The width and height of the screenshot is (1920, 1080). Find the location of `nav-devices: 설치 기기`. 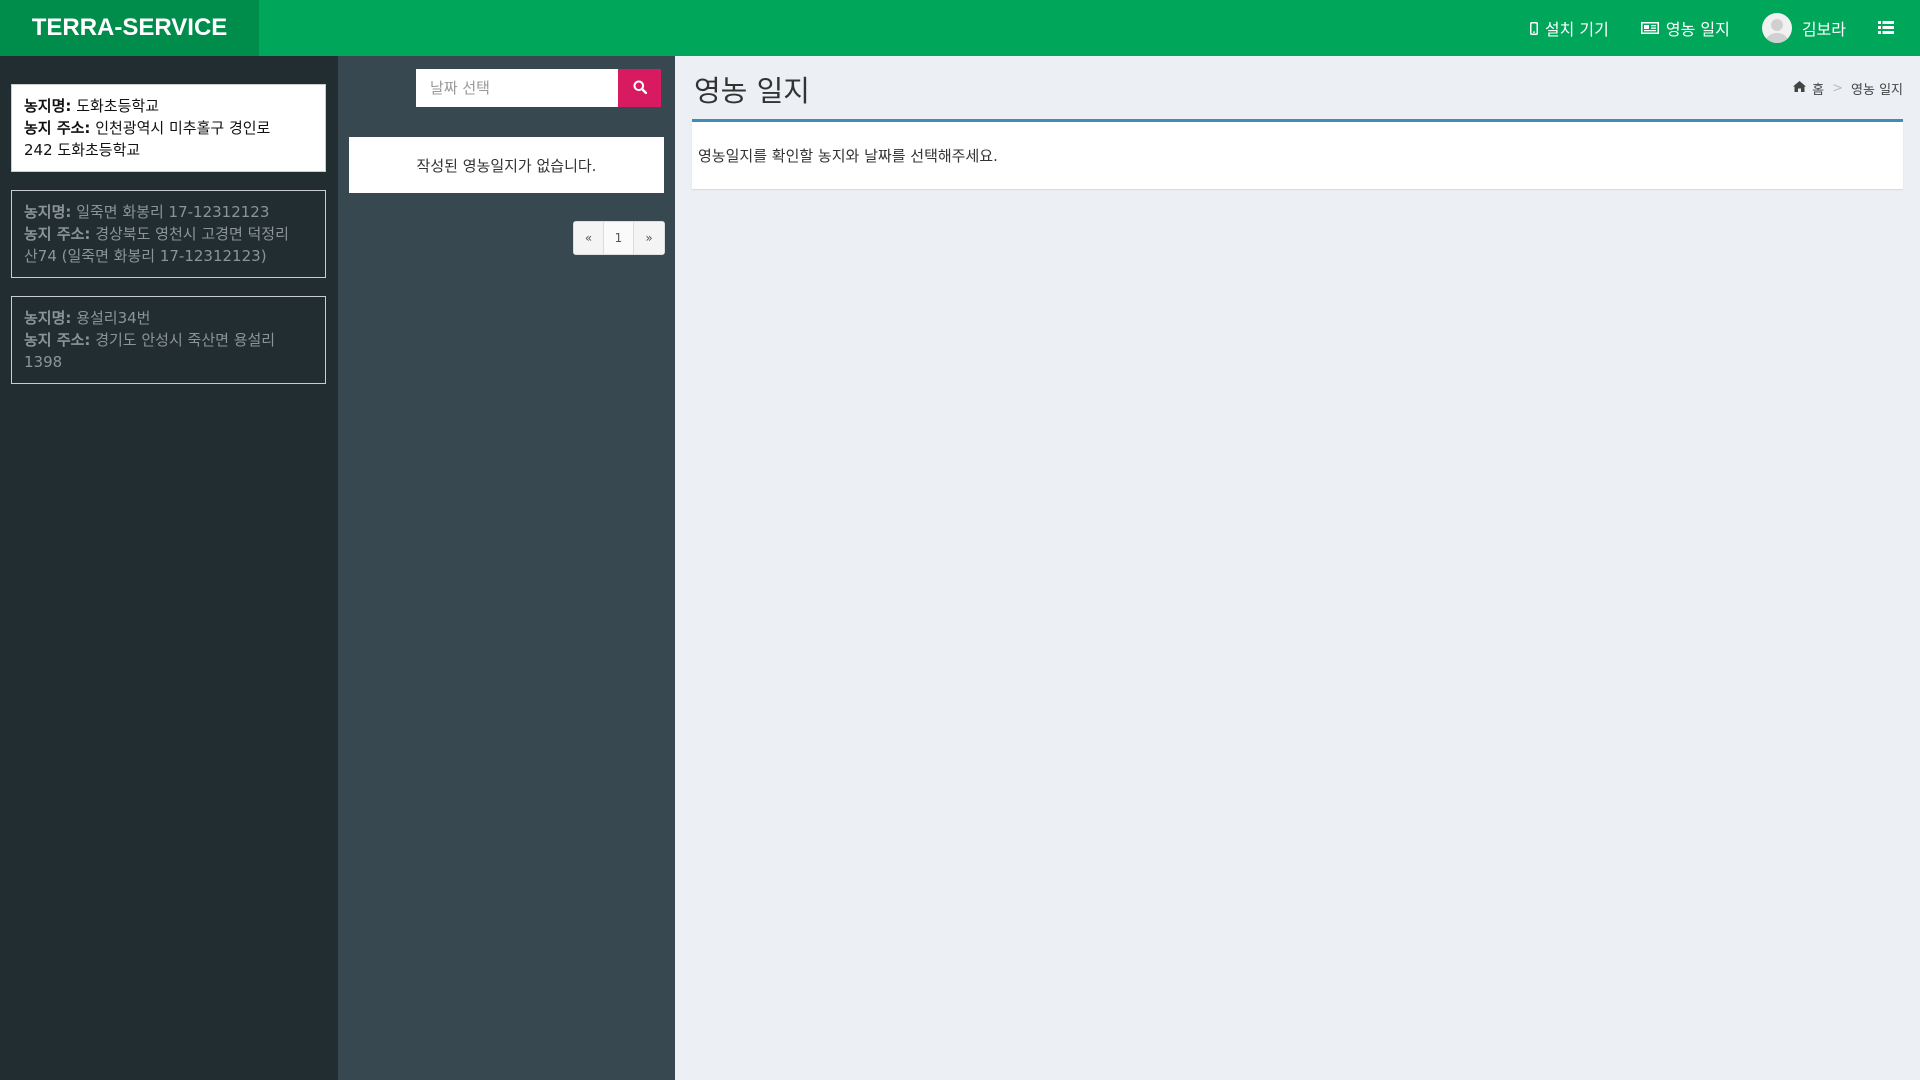

nav-devices: 설치 기기 is located at coordinates (1569, 28).